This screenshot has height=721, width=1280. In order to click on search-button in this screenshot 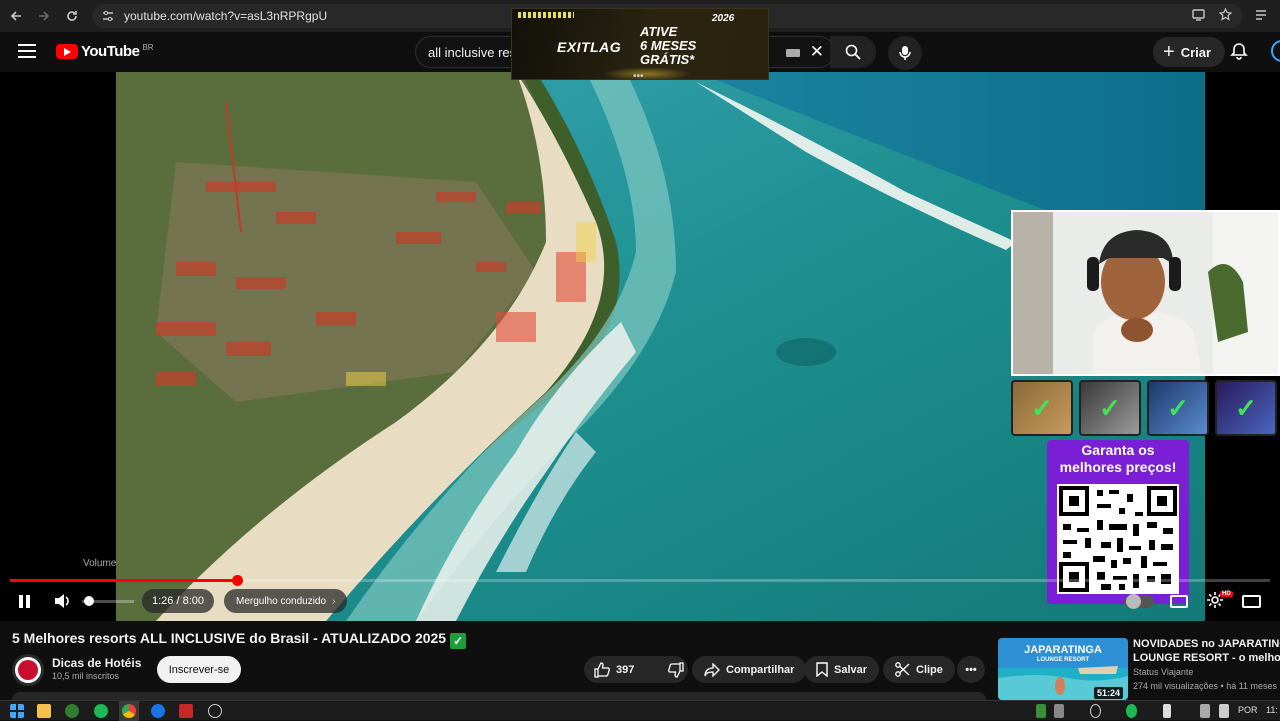, I will do `click(853, 52)`.